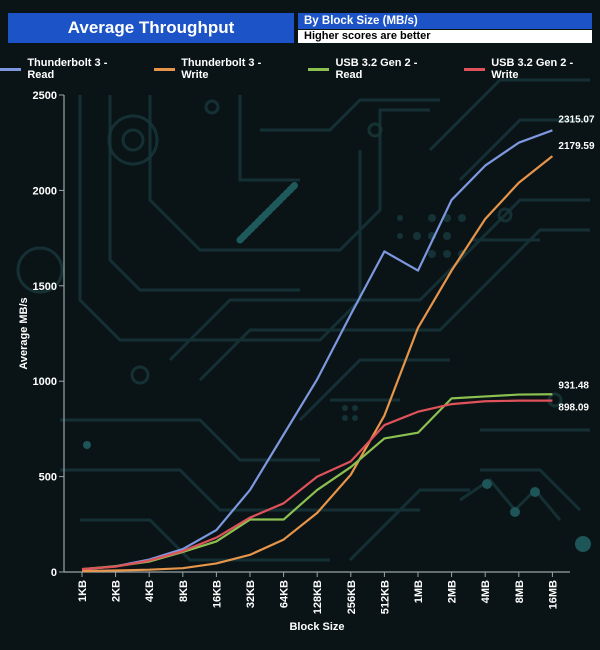 Image resolution: width=600 pixels, height=650 pixels. What do you see at coordinates (54, 573) in the screenshot?
I see `y-tick-label: 0` at bounding box center [54, 573].